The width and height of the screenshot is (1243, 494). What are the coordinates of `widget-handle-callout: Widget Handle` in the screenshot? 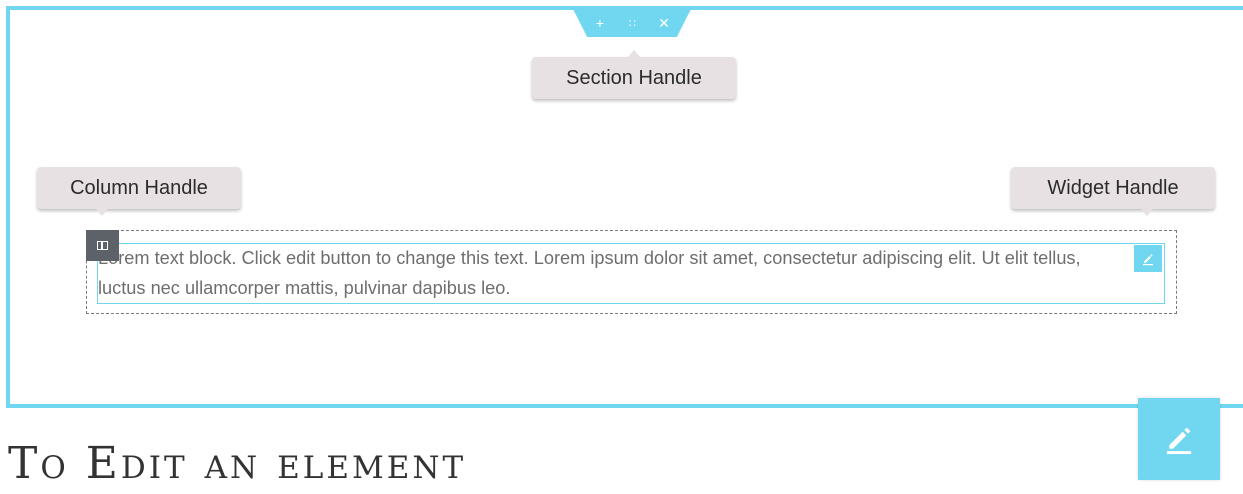 It's located at (1113, 191).